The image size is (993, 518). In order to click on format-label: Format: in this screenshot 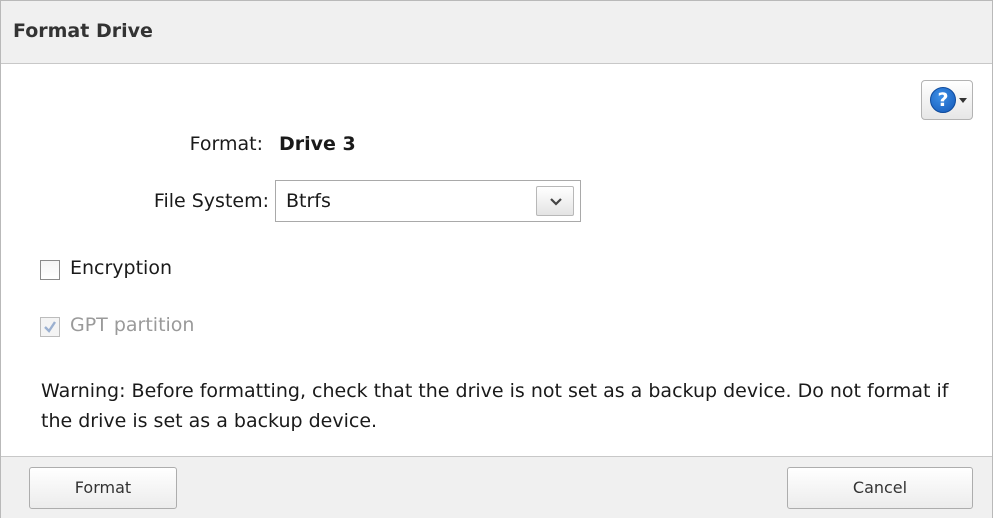, I will do `click(226, 144)`.